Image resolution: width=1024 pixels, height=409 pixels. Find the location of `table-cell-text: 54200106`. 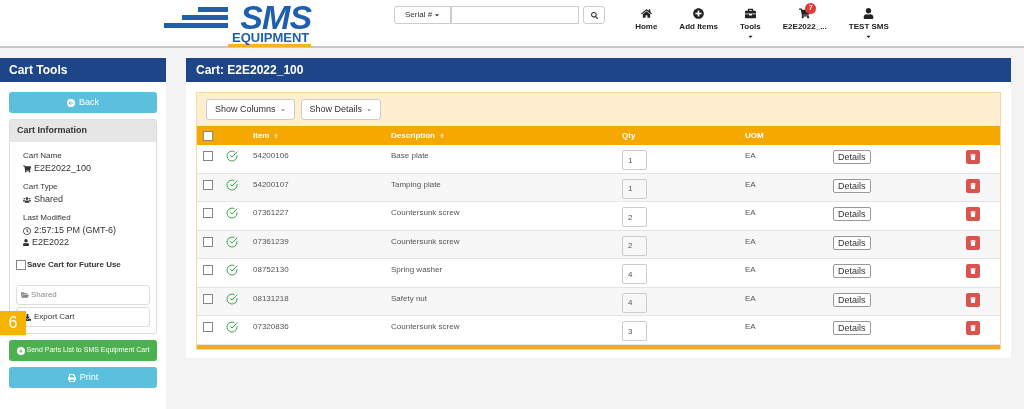

table-cell-text: 54200106 is located at coordinates (271, 156).